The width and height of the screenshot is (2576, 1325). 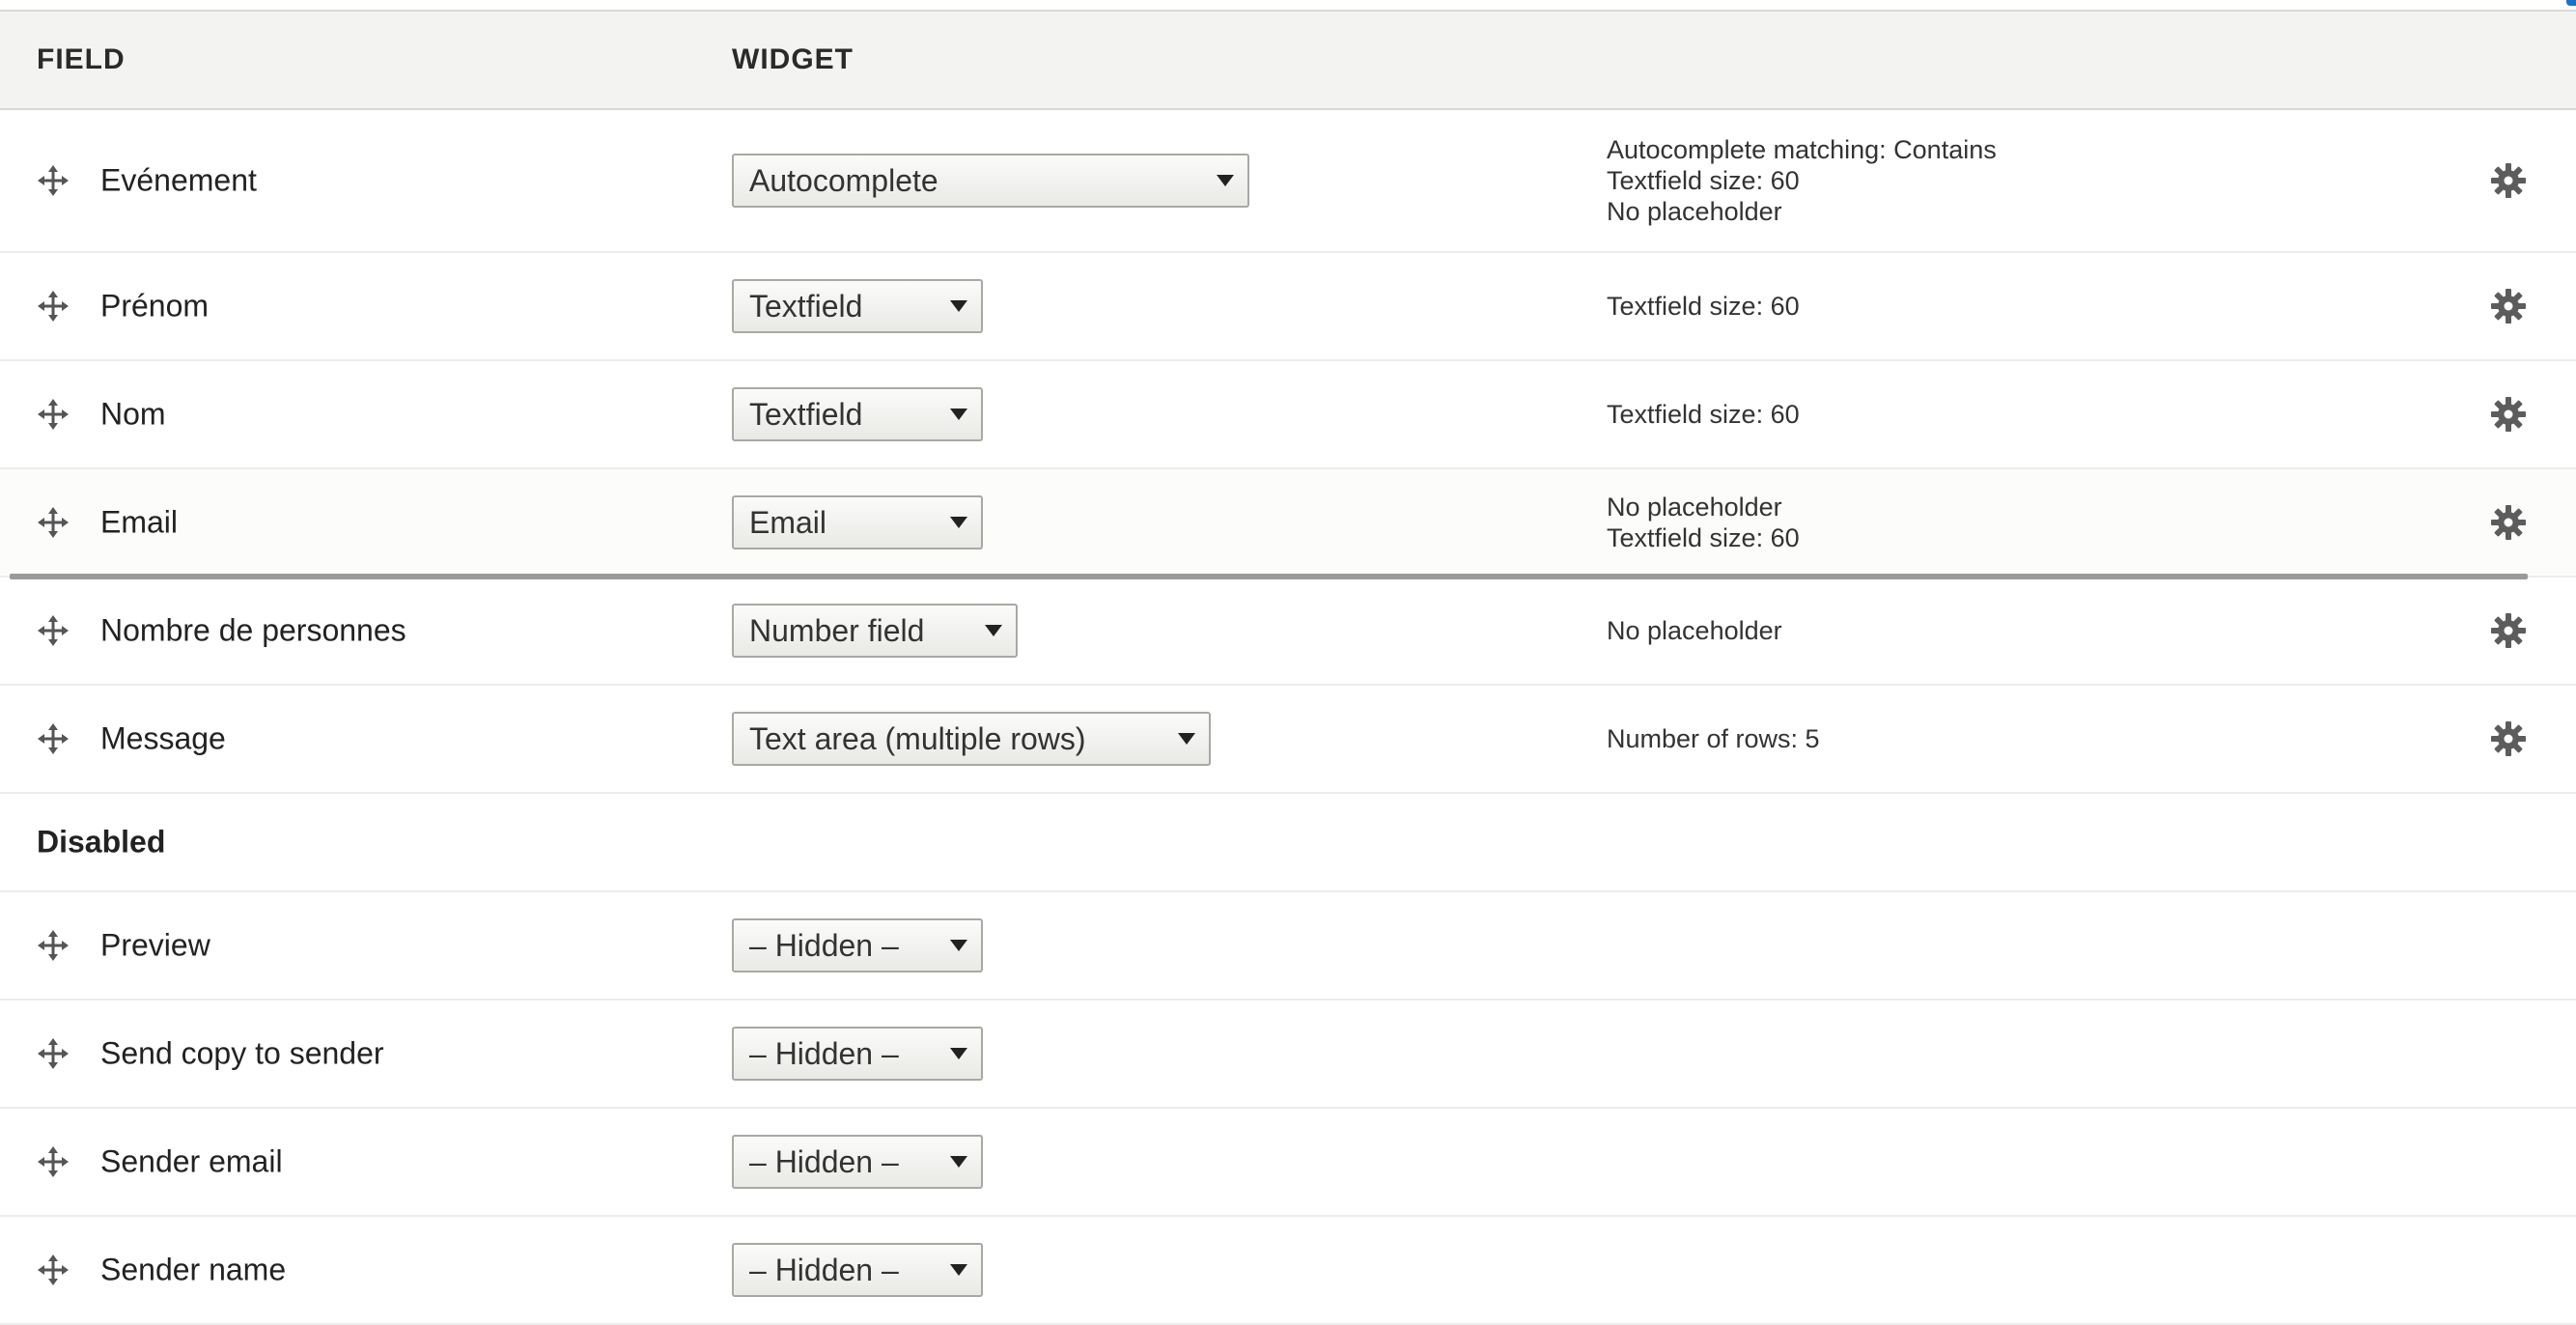 What do you see at coordinates (194, 1269) in the screenshot?
I see `field-label: Sender name` at bounding box center [194, 1269].